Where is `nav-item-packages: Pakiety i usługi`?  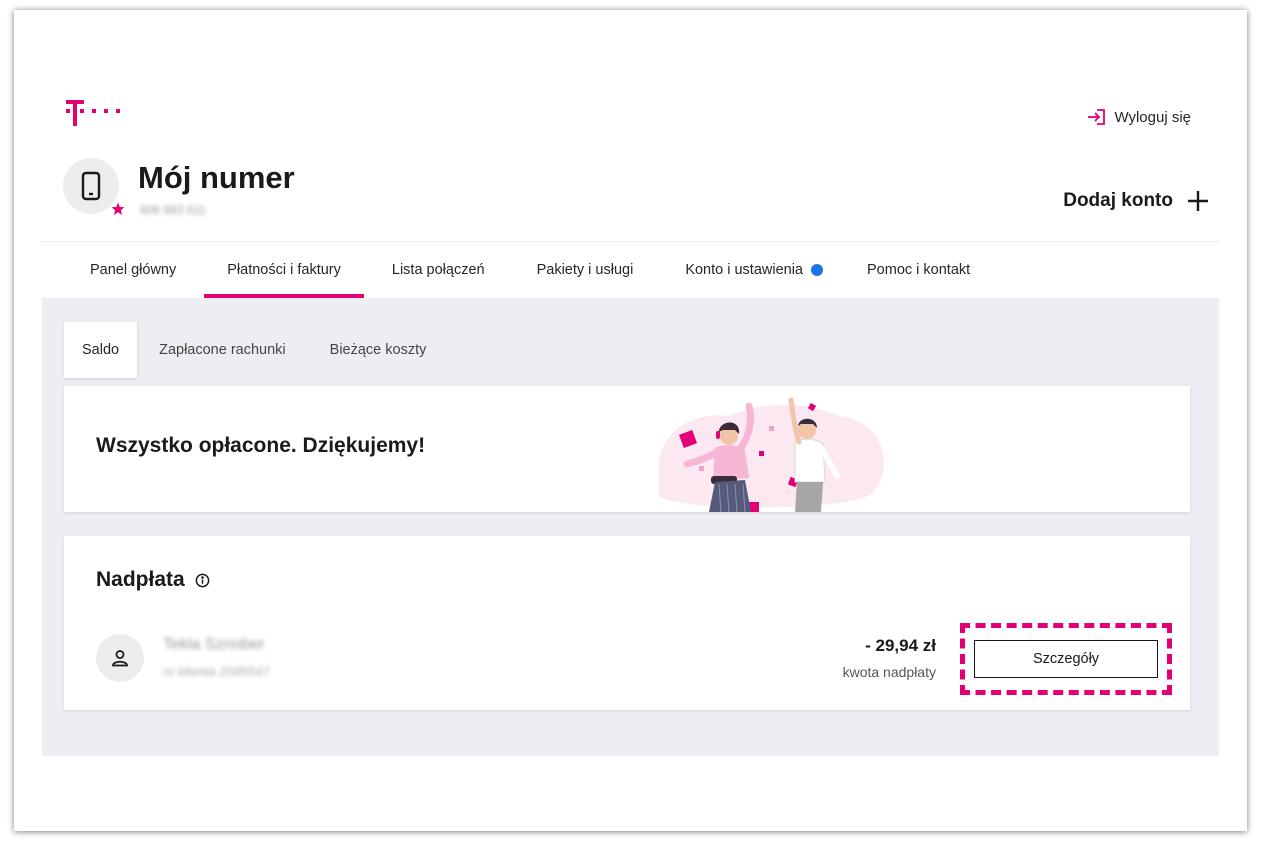 nav-item-packages: Pakiety i usługi is located at coordinates (585, 270).